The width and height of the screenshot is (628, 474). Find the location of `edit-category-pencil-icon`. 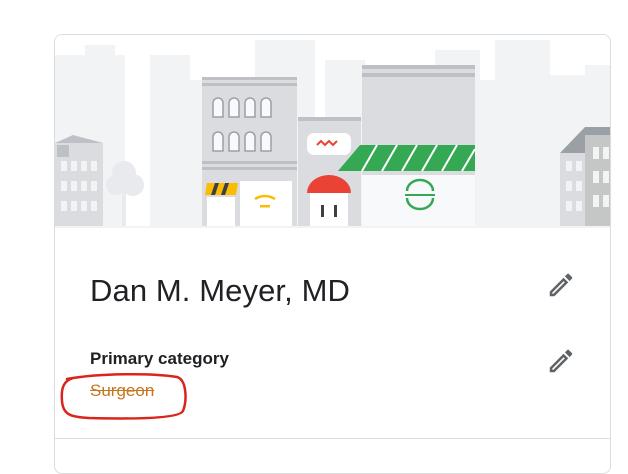

edit-category-pencil-icon is located at coordinates (561, 361).